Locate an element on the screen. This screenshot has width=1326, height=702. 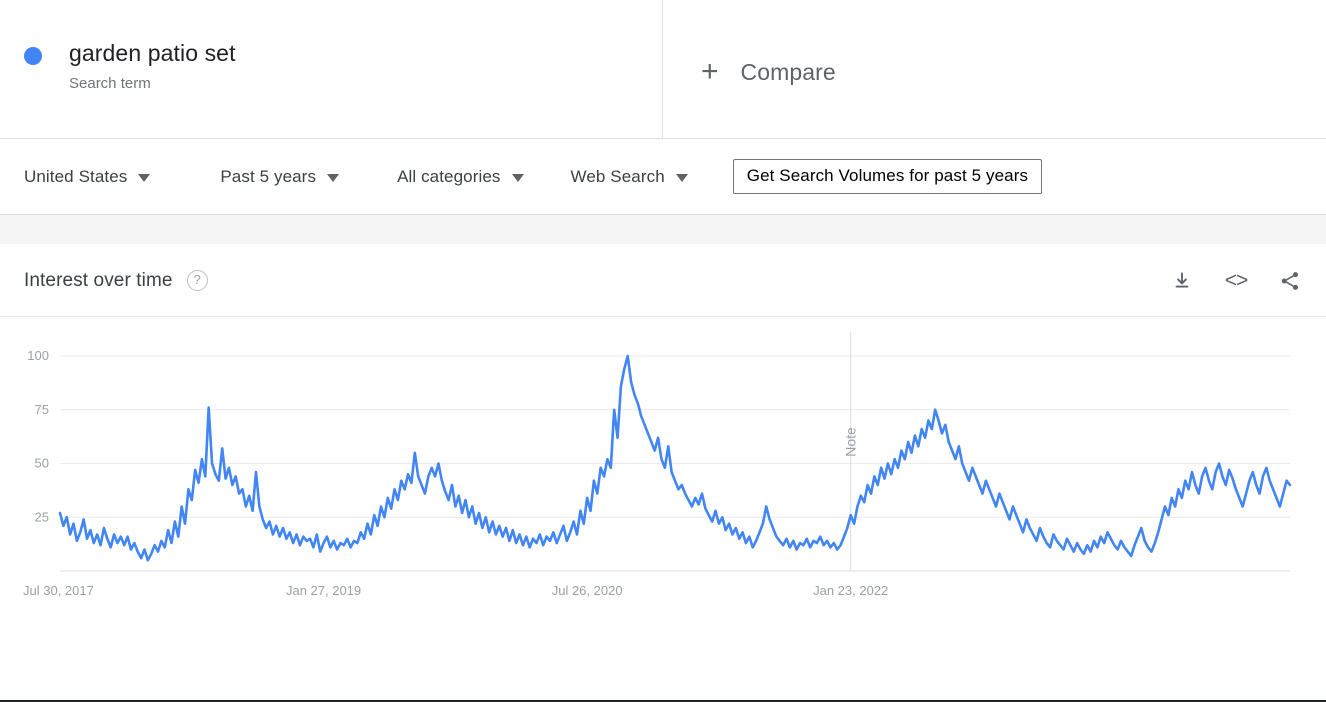
x-axis-tick-label: Jul 26, 2020 is located at coordinates (587, 590).